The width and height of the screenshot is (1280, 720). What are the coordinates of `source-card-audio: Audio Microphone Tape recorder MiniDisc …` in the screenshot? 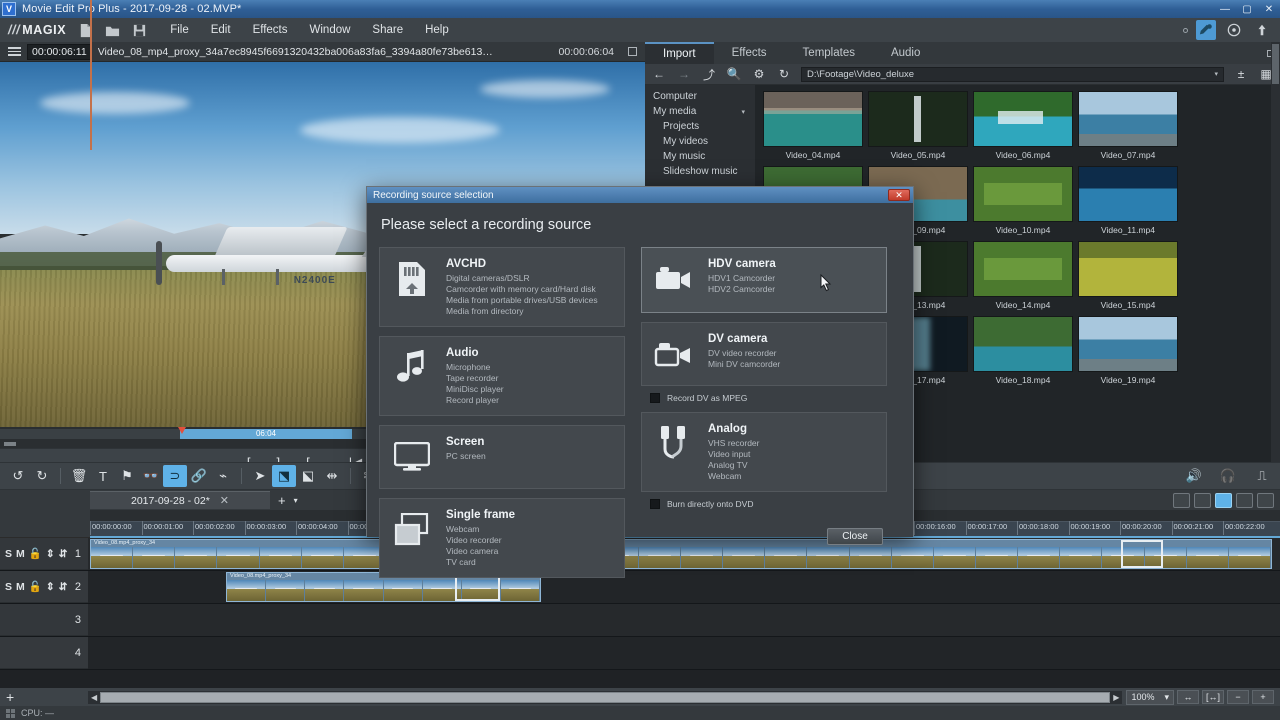 It's located at (502, 376).